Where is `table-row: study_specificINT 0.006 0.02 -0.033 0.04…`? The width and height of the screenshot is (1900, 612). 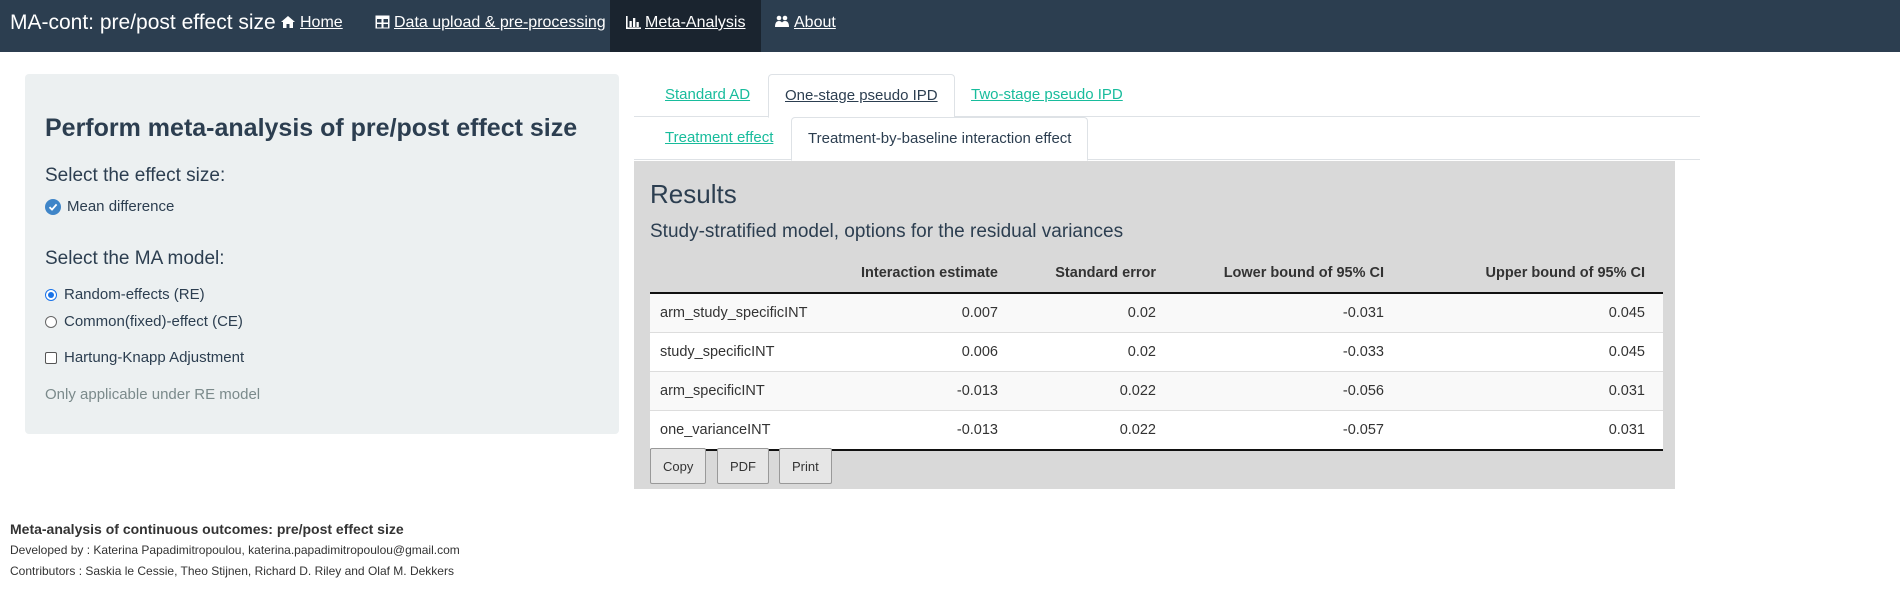
table-row: study_specificINT 0.006 0.02 -0.033 0.04… is located at coordinates (1156, 352).